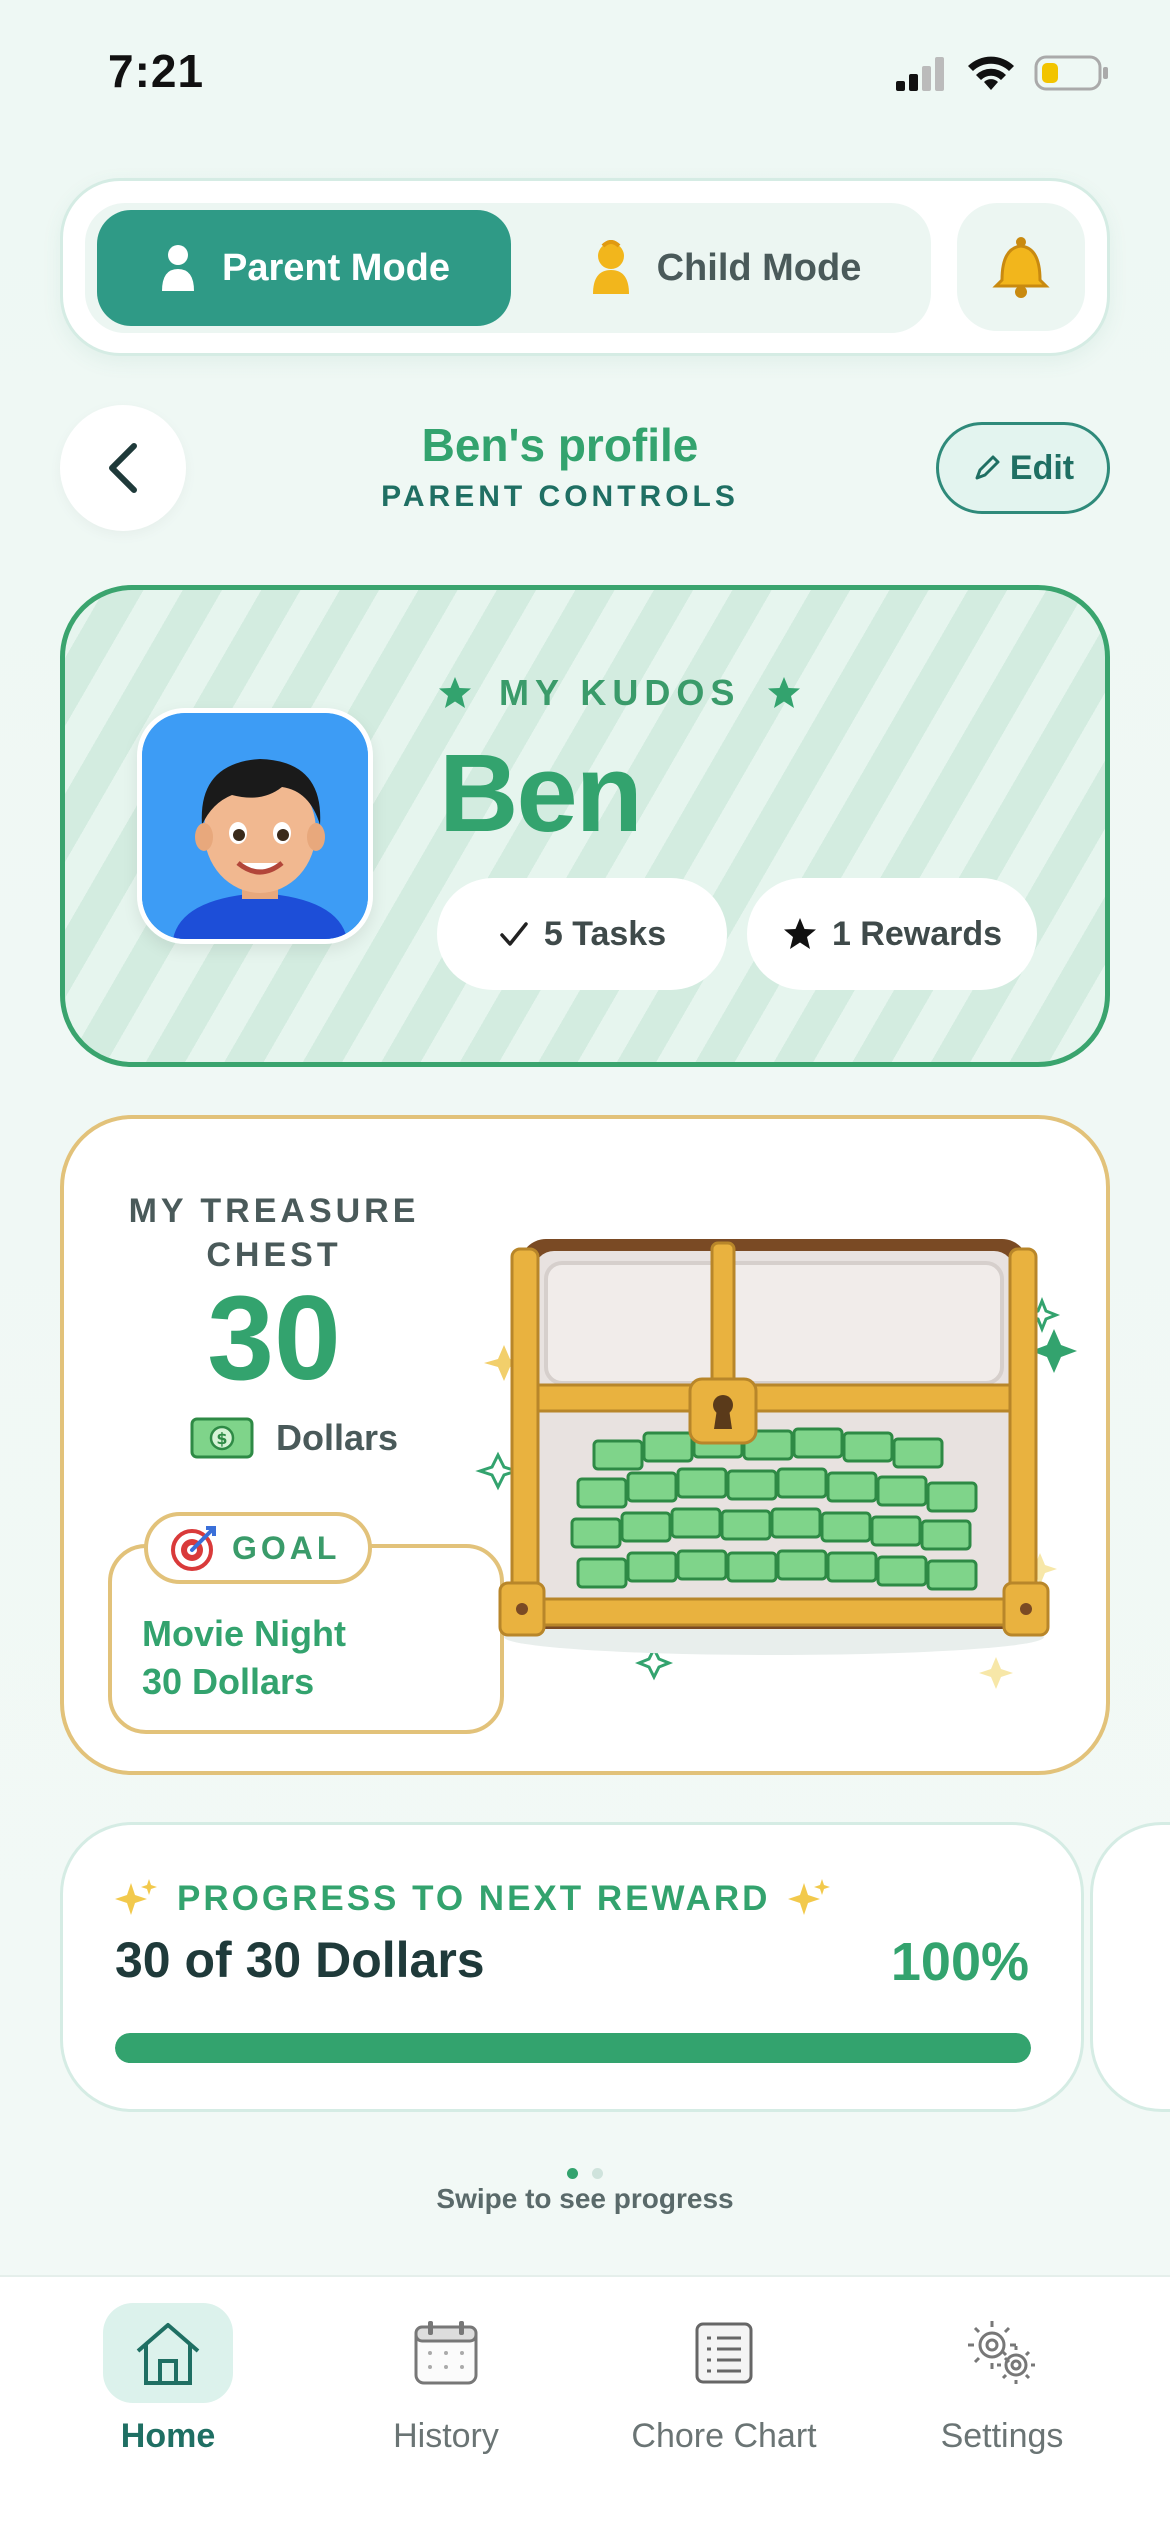  I want to click on tab-history: History, so click(446, 2393).